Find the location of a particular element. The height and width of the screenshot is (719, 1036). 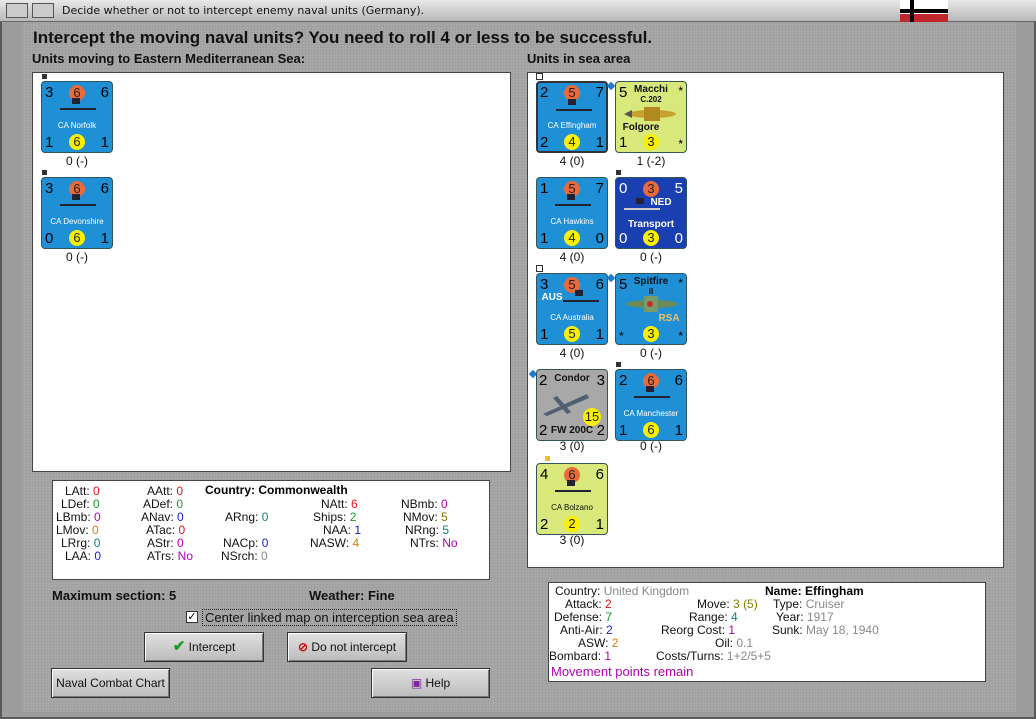

unit-counter-effingham: 2 5 7 CA Effingham 2 4 1 is located at coordinates (572, 117).